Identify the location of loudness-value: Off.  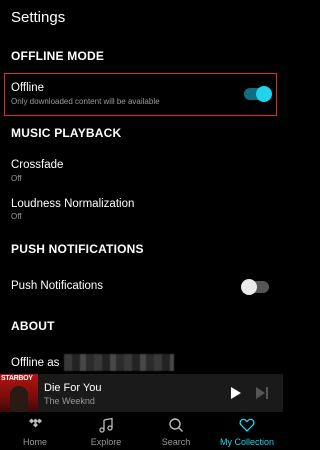
(16, 216).